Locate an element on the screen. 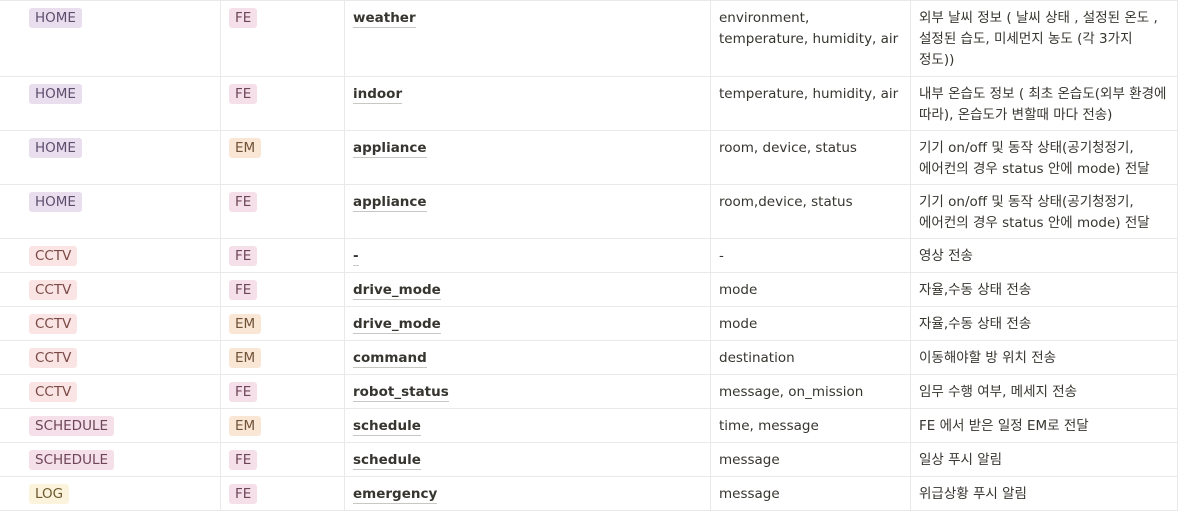 The height and width of the screenshot is (518, 1178). table-row: SCHEDULE FE schedule message 일상 푸시 알림 is located at coordinates (589, 460).